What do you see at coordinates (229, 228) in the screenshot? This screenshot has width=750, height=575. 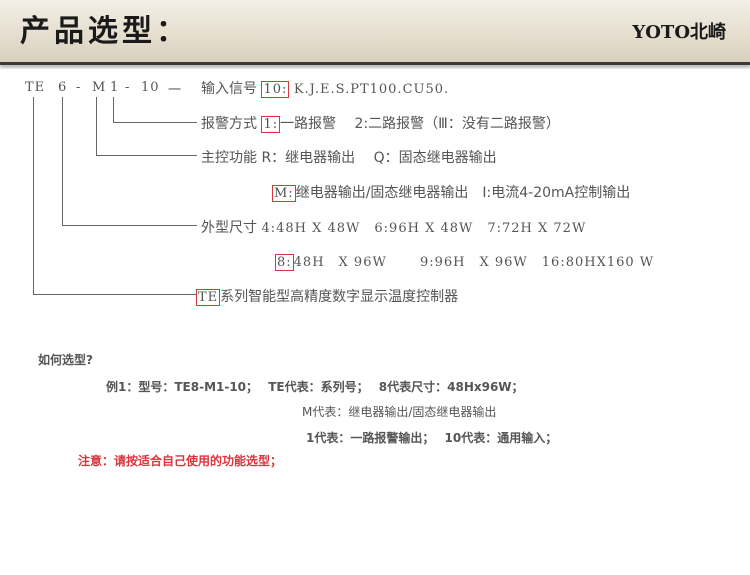 I see `size-label: 外型尺寸` at bounding box center [229, 228].